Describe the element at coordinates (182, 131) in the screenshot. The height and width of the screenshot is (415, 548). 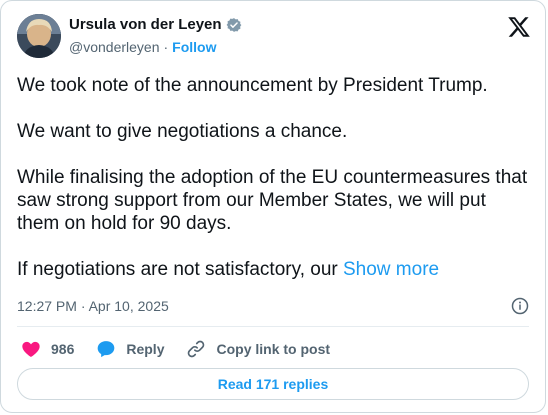
I see `tweet-paragraph: We want to give negotiations a chance.` at that location.